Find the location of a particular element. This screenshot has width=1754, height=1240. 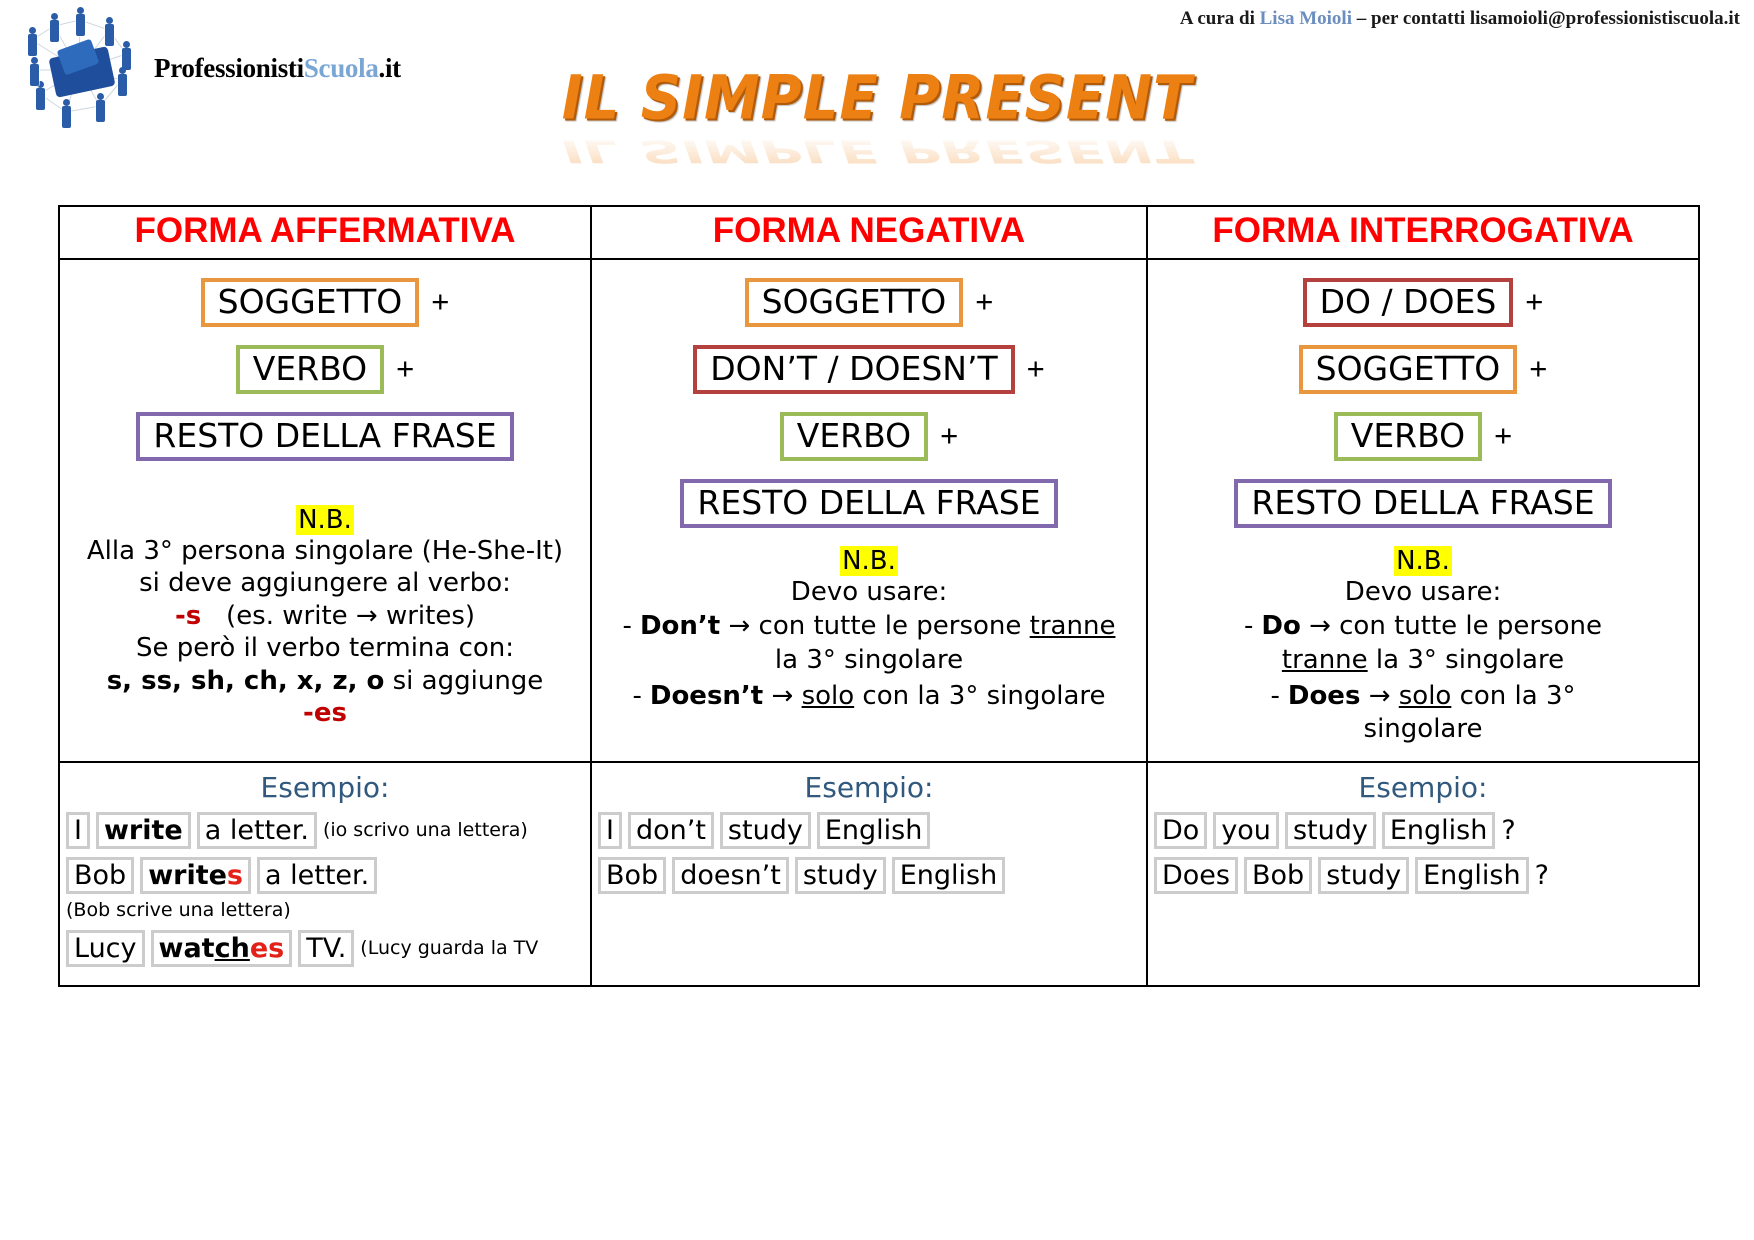

page-title: IL SIMPLE PRESENT is located at coordinates (877, 98).